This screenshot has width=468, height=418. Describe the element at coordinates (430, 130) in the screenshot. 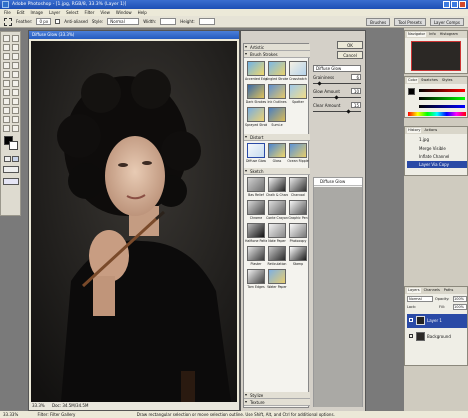

I see `tab-actions: Actions` at that location.